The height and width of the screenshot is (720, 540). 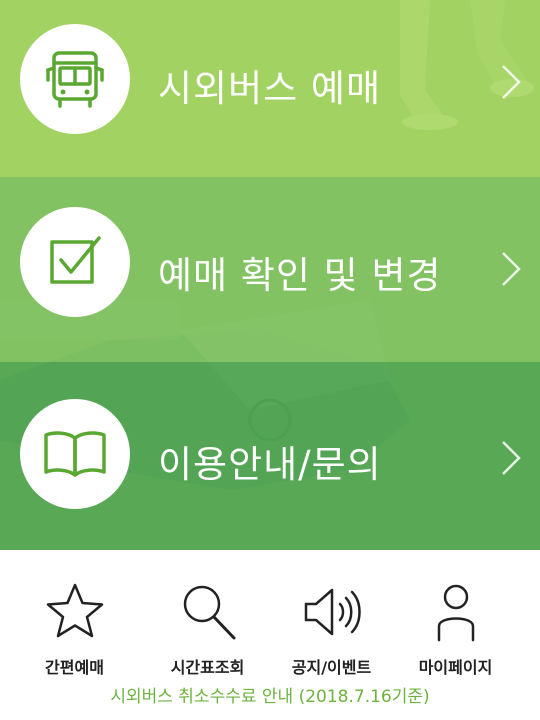 I want to click on toolbar-label: 마이페이지, so click(x=455, y=667).